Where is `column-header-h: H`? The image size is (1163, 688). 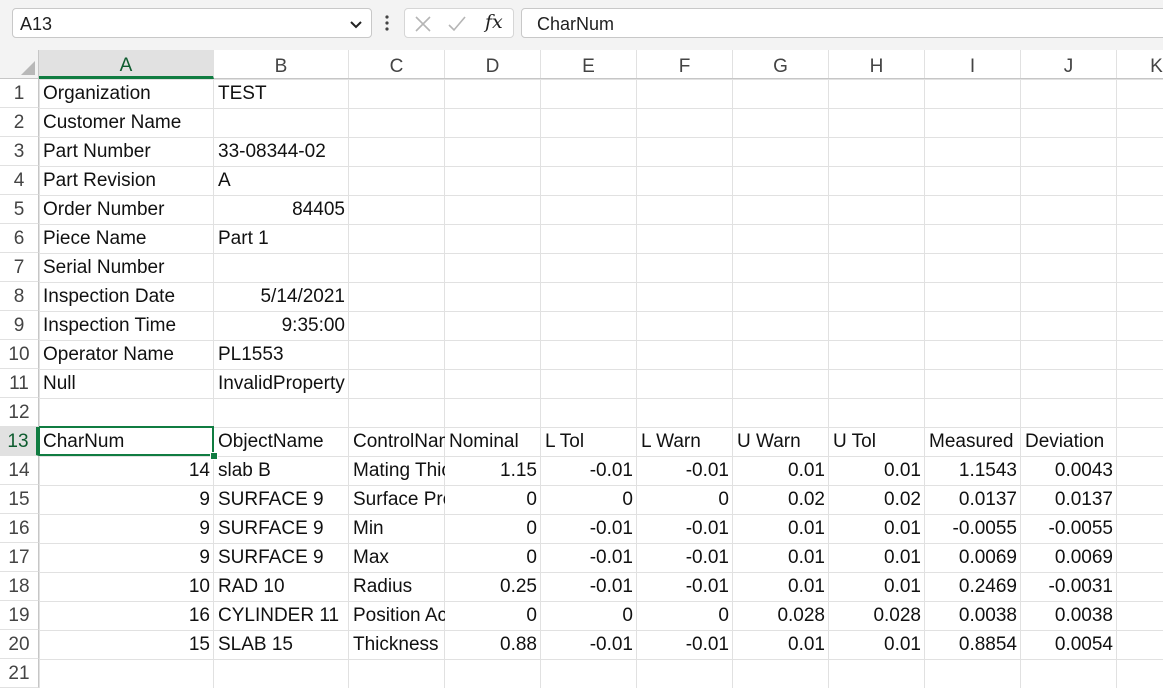 column-header-h: H is located at coordinates (877, 64).